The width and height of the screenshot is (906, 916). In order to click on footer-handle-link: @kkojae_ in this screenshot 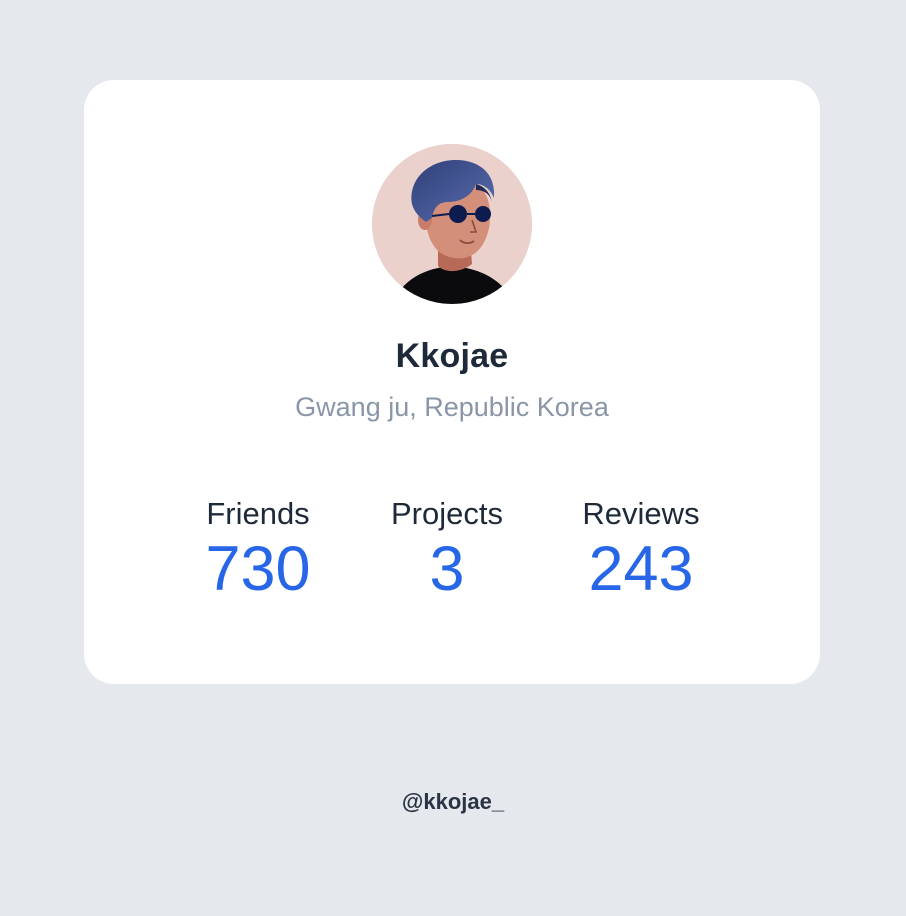, I will do `click(453, 802)`.